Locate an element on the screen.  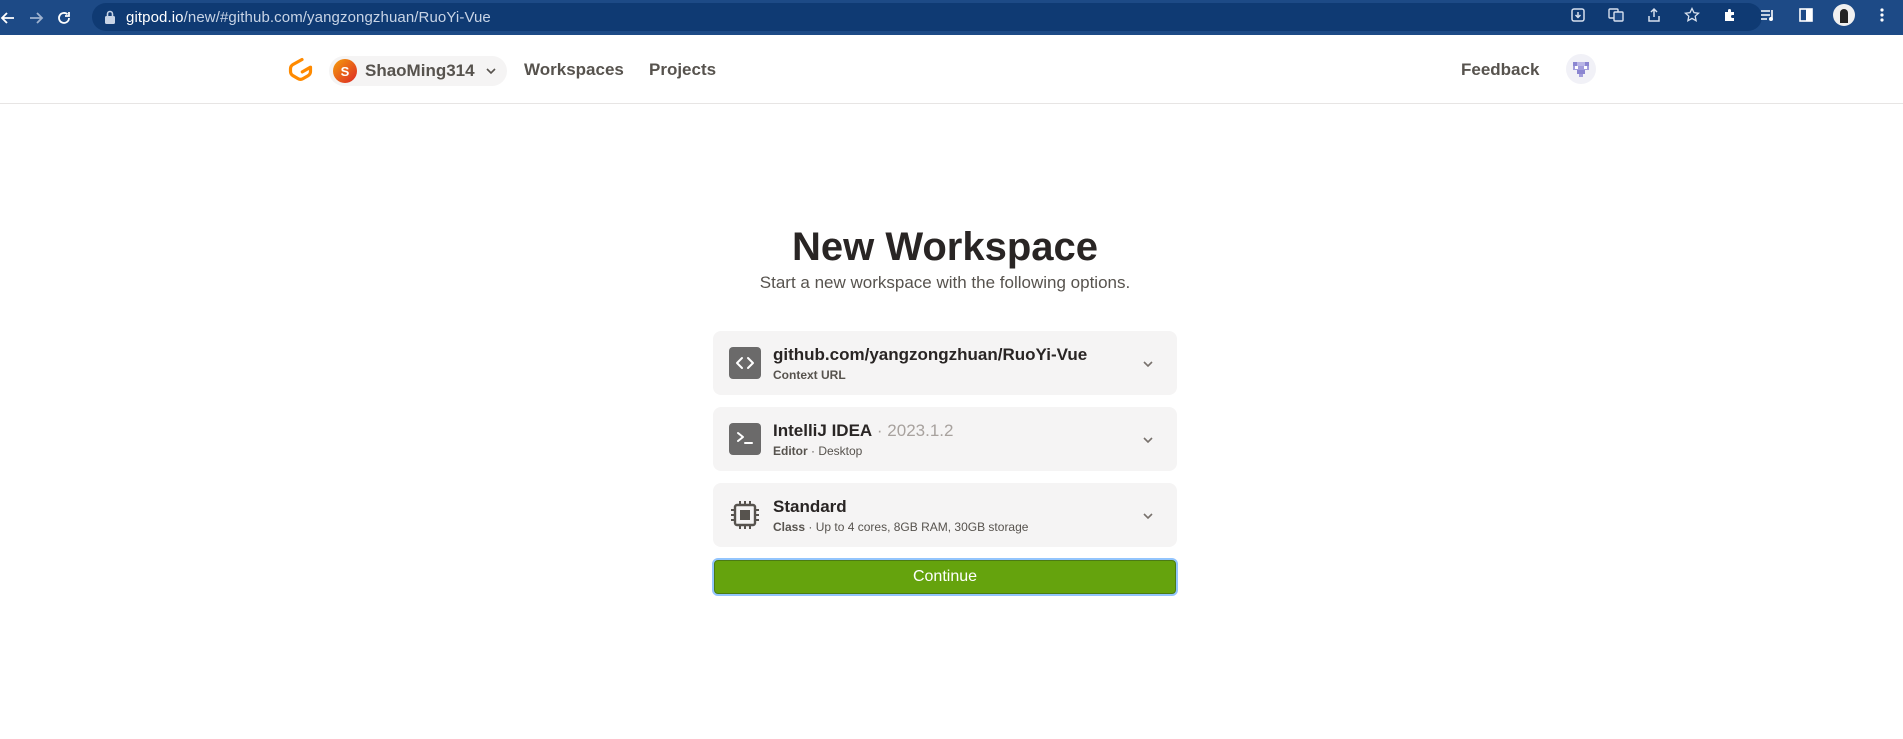
install-icon is located at coordinates (1578, 15).